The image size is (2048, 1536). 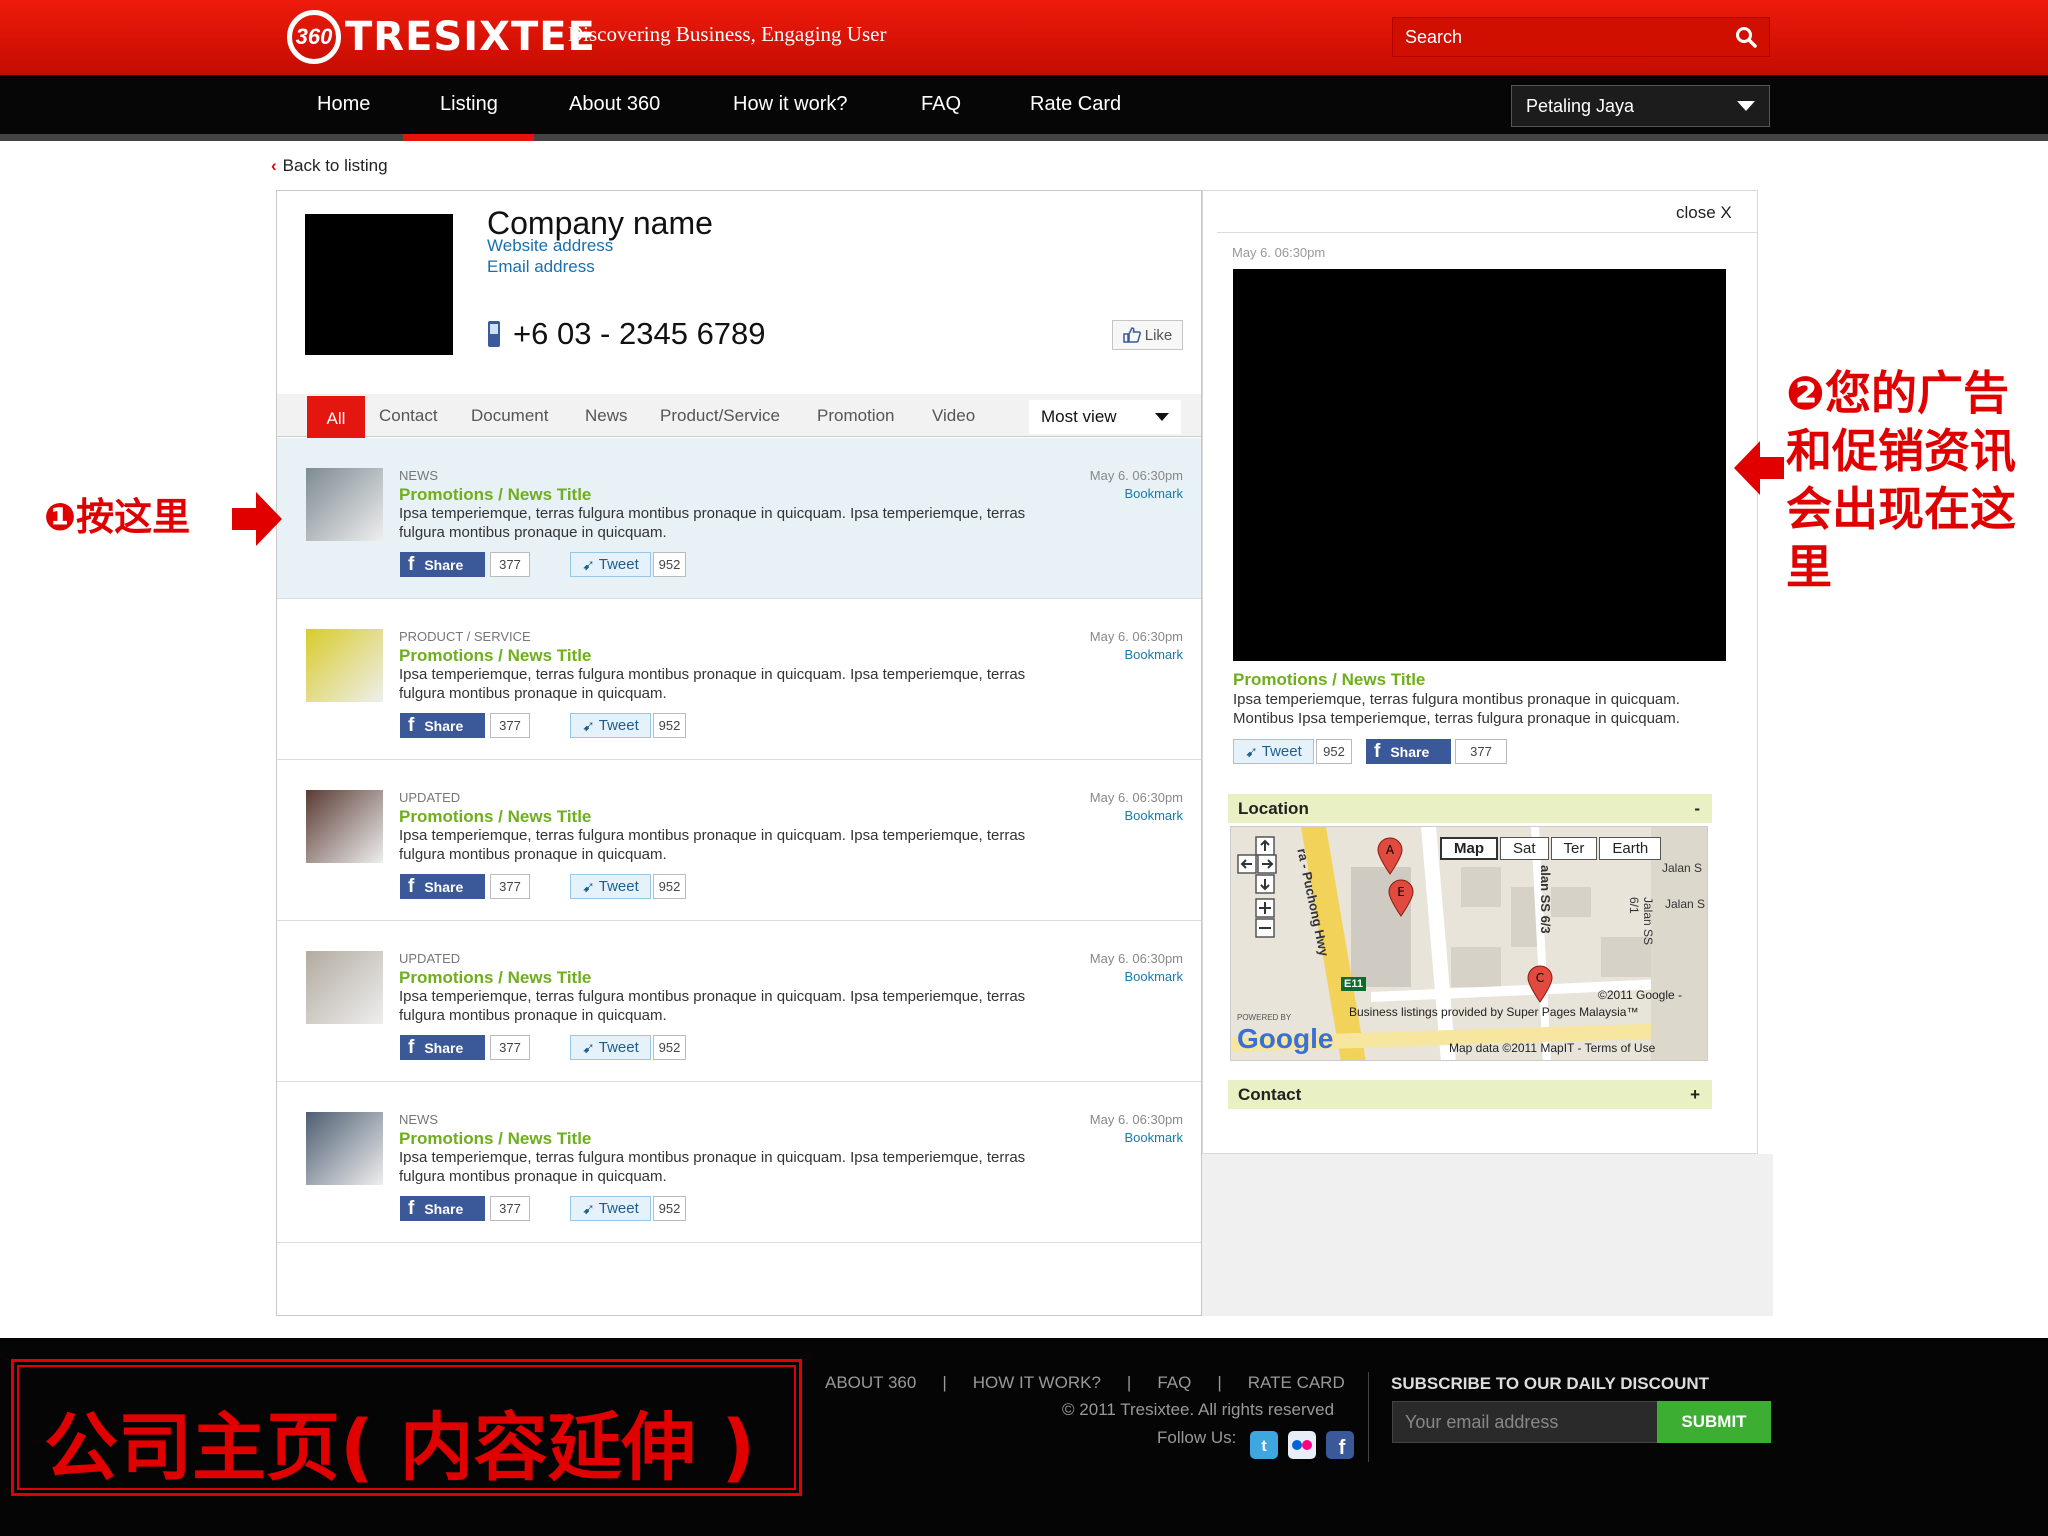 I want to click on like-button: Like, so click(x=1147, y=335).